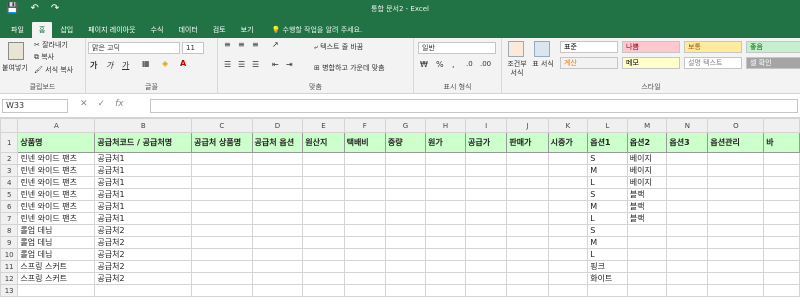  I want to click on cell: 스프링 스커트, so click(56, 278).